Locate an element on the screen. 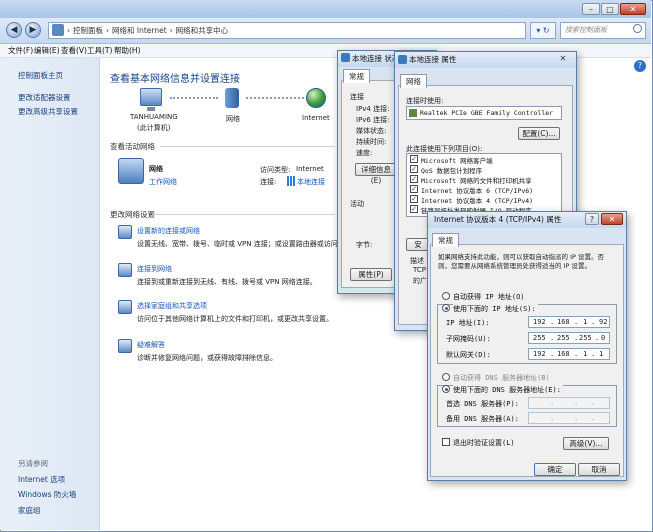 The height and width of the screenshot is (532, 653). list-item: Microsoft 网络的文件和打印机共享 is located at coordinates (476, 180).